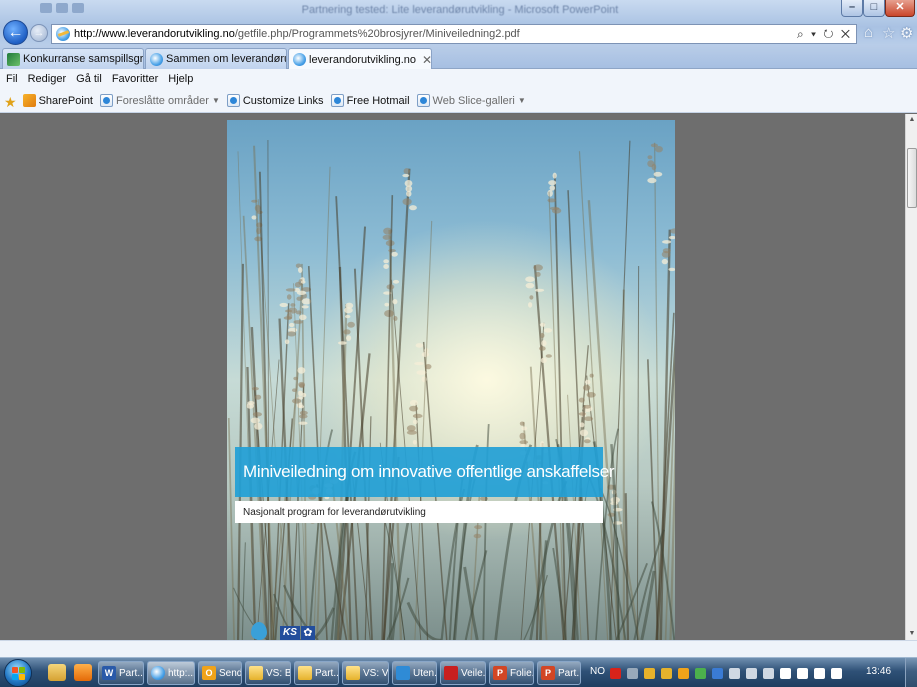 Image resolution: width=917 pixels, height=687 pixels. I want to click on bluetooth-icon, so click(717, 673).